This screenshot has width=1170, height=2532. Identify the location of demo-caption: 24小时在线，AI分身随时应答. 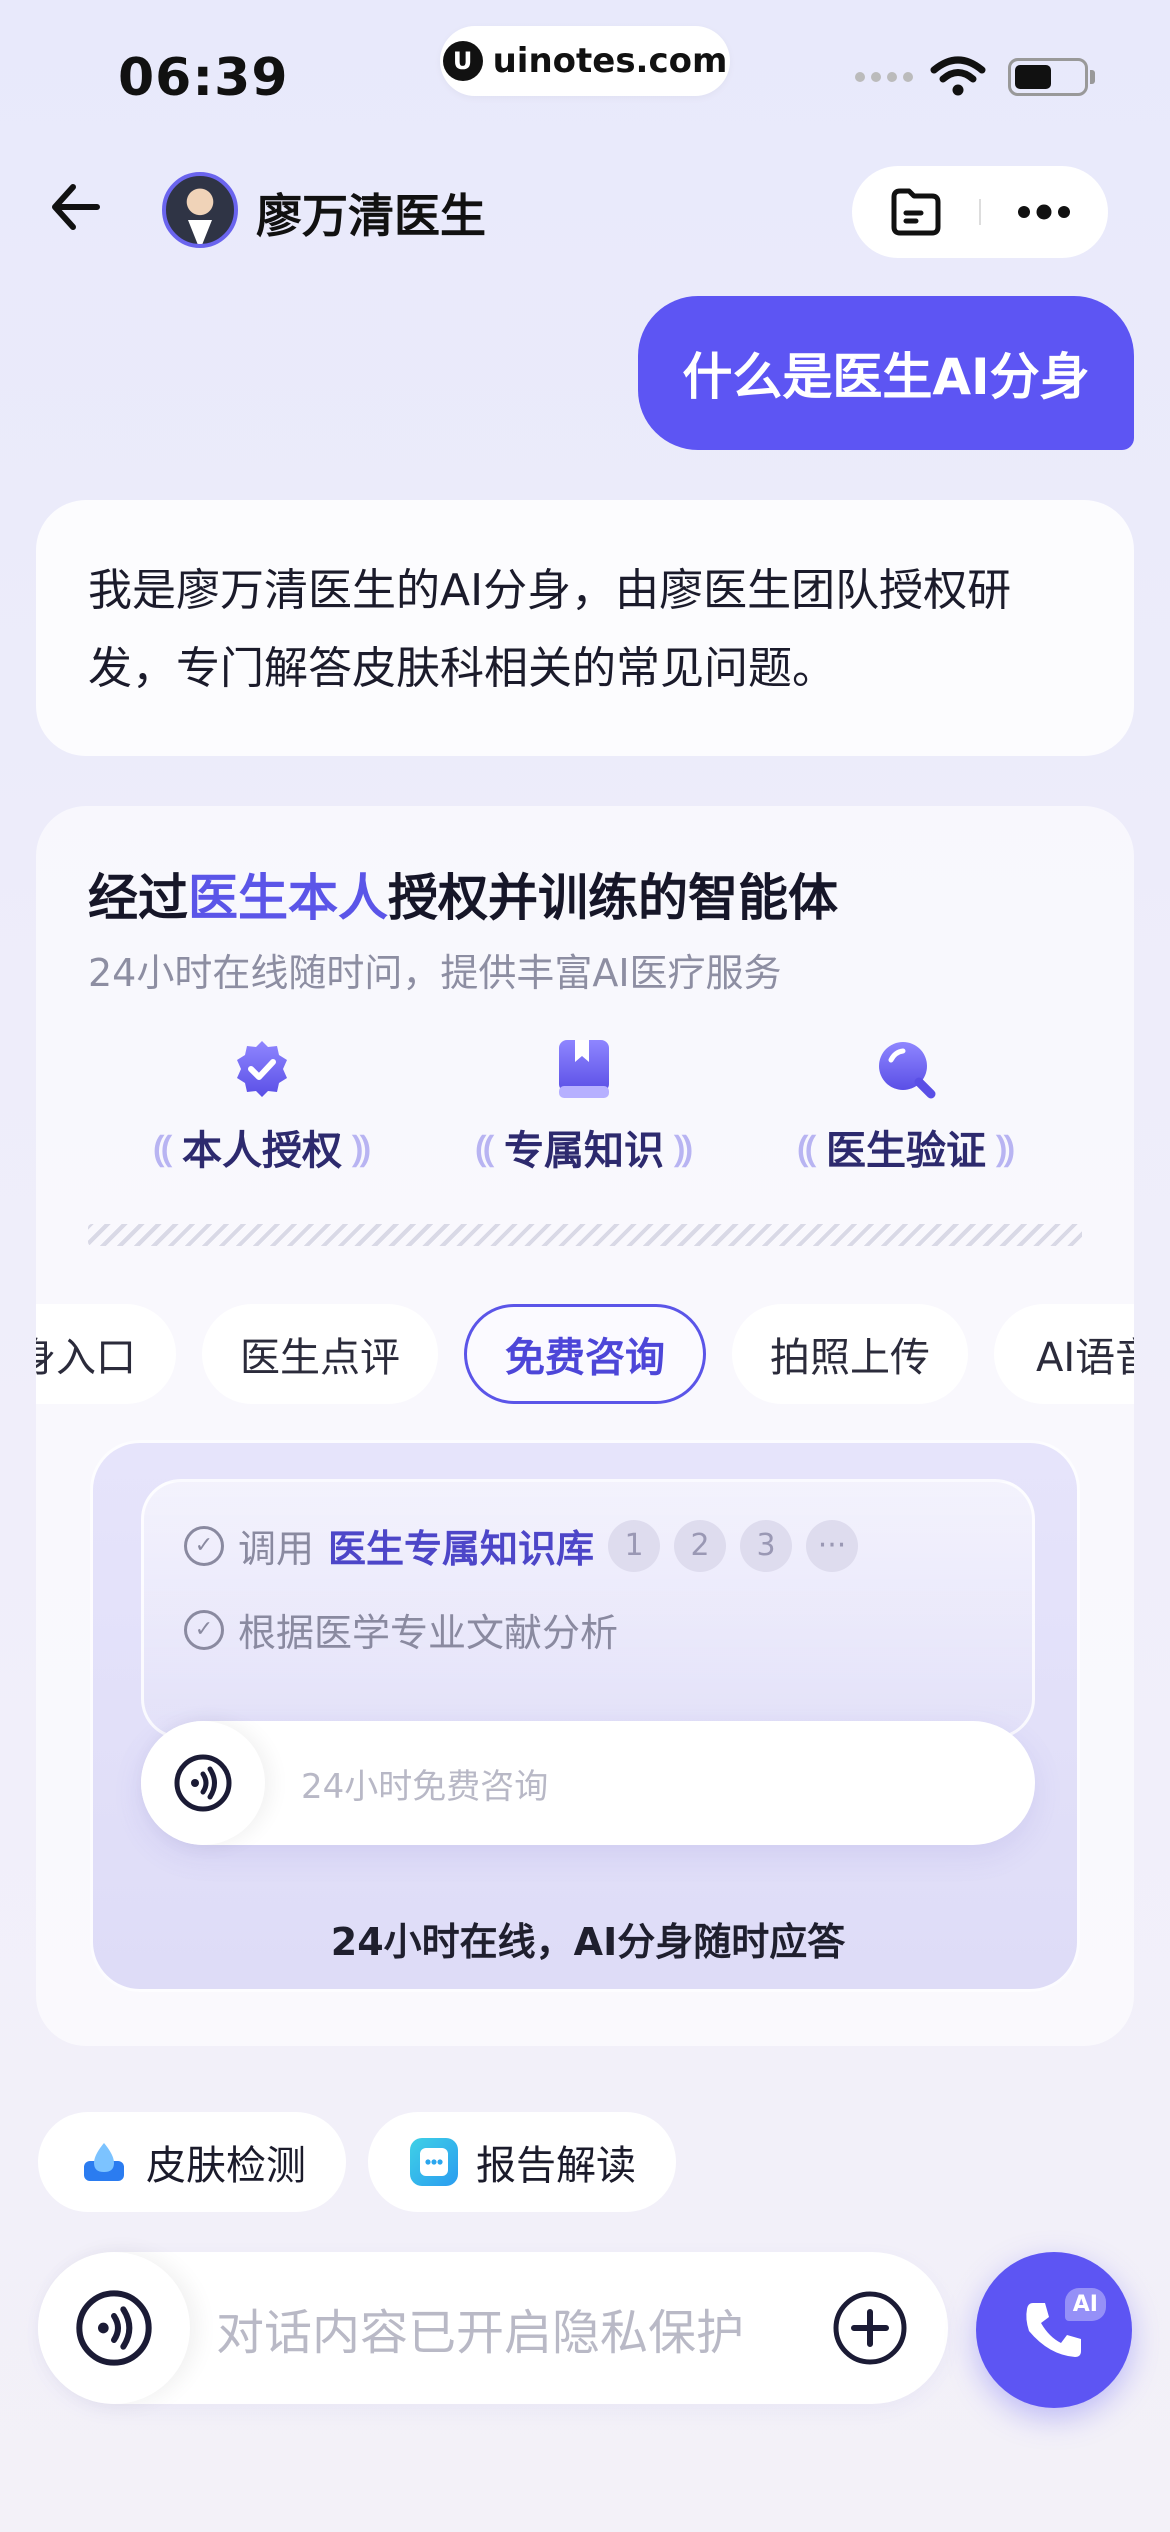
(588, 1942).